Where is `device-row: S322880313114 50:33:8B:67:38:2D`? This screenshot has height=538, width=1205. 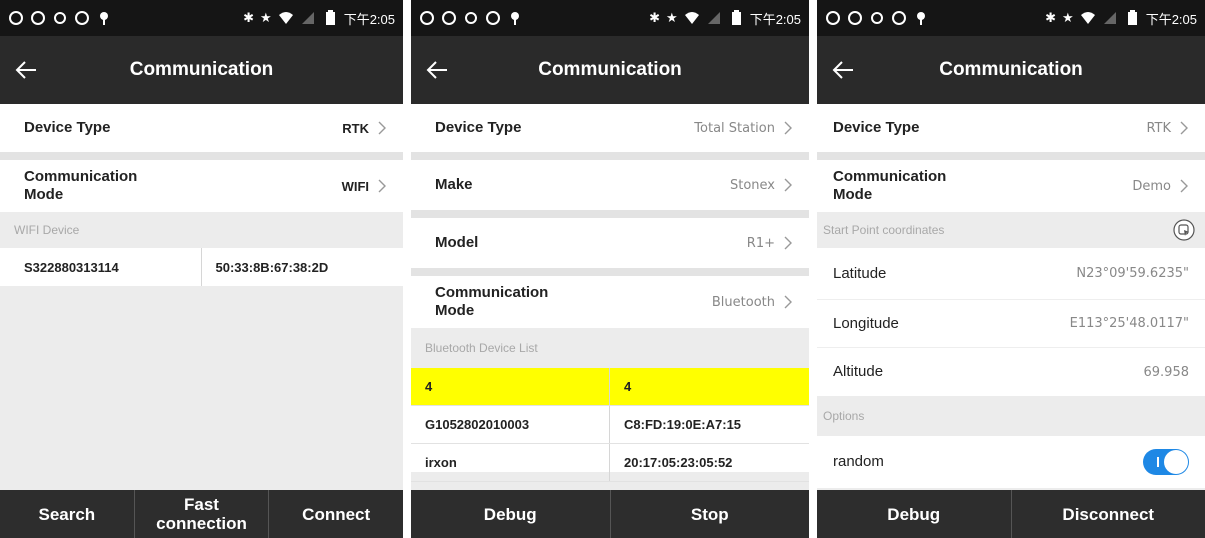
device-row: S322880313114 50:33:8B:67:38:2D is located at coordinates (201, 267).